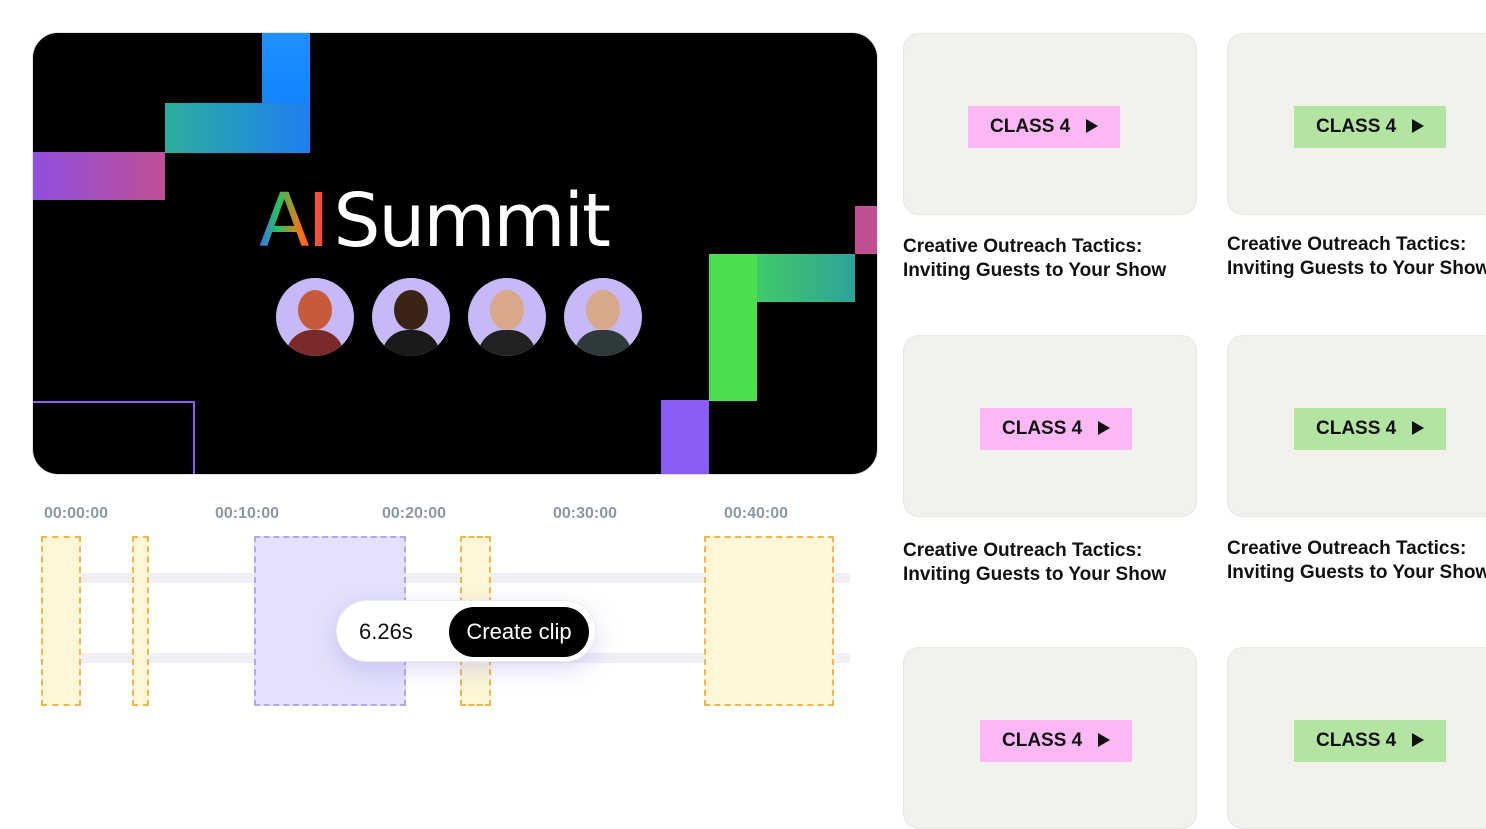  What do you see at coordinates (247, 513) in the screenshot?
I see `timestamp-label: 00:10:00` at bounding box center [247, 513].